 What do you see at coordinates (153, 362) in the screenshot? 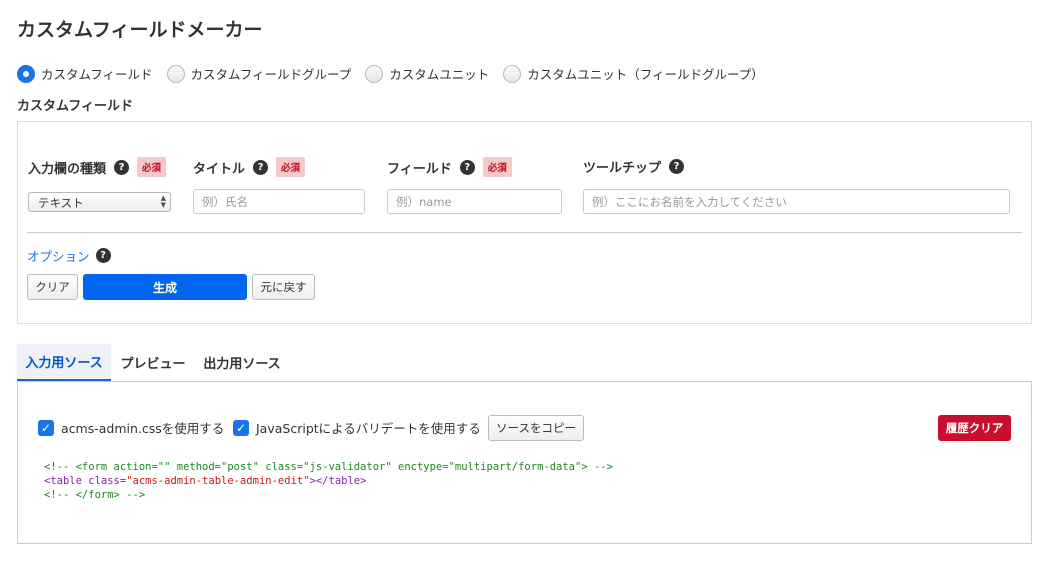
I see `tab-preview: プレビュー` at bounding box center [153, 362].